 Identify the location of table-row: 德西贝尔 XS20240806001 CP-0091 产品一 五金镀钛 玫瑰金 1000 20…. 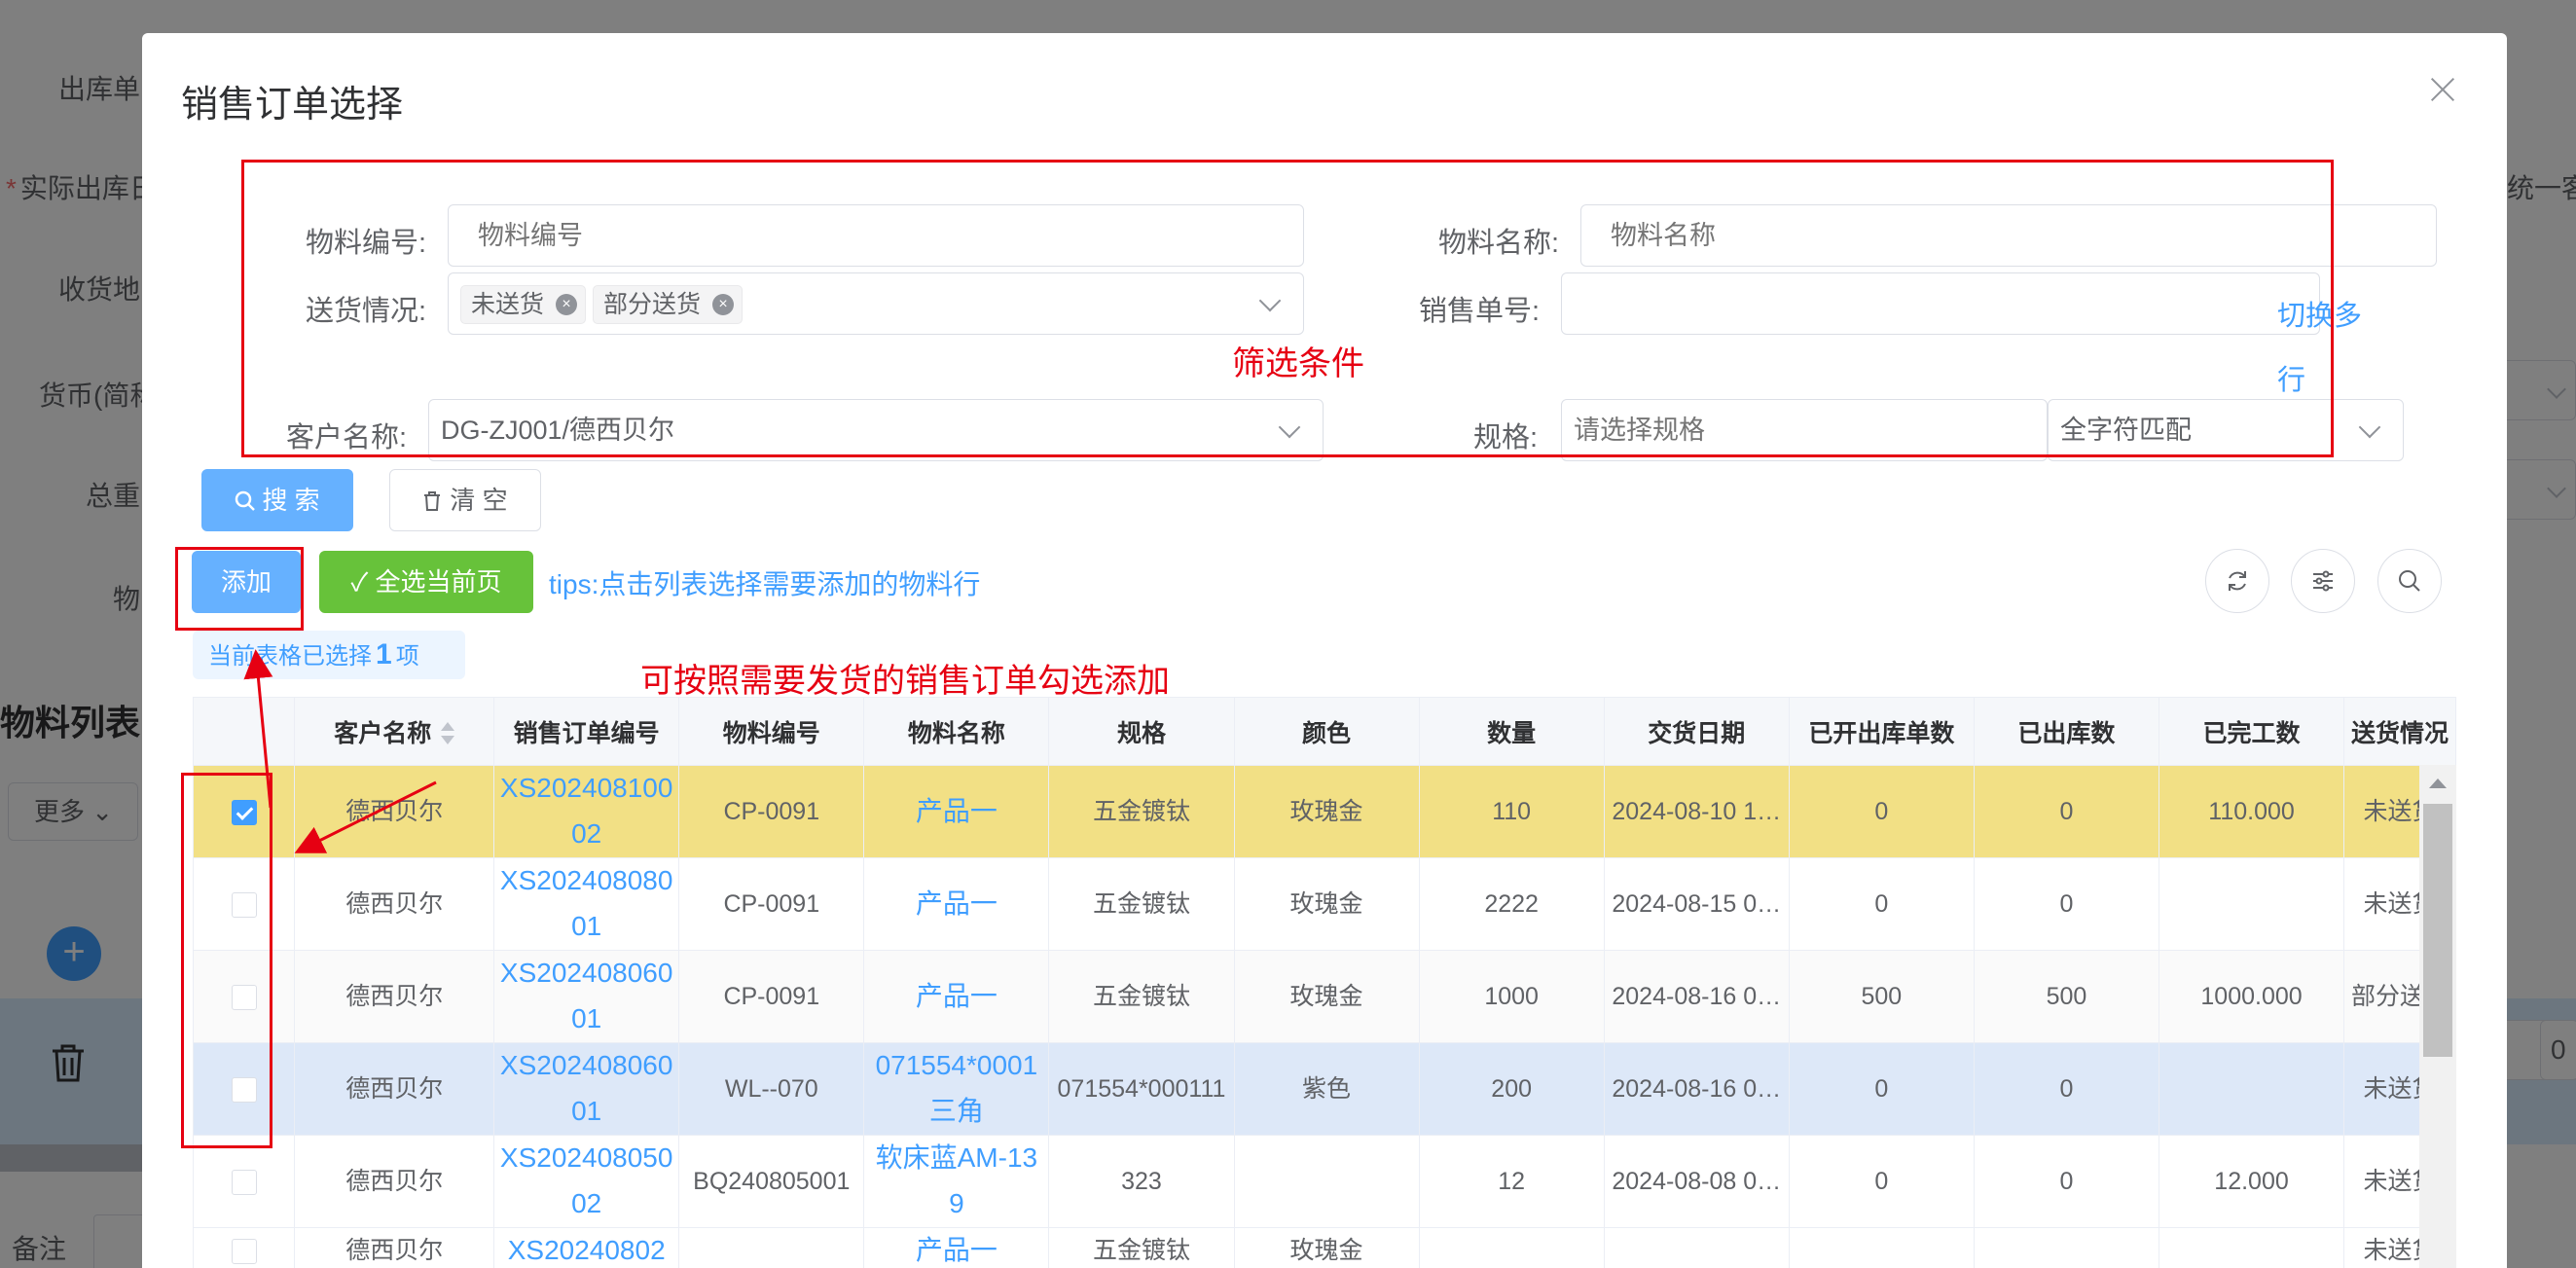
(1324, 996).